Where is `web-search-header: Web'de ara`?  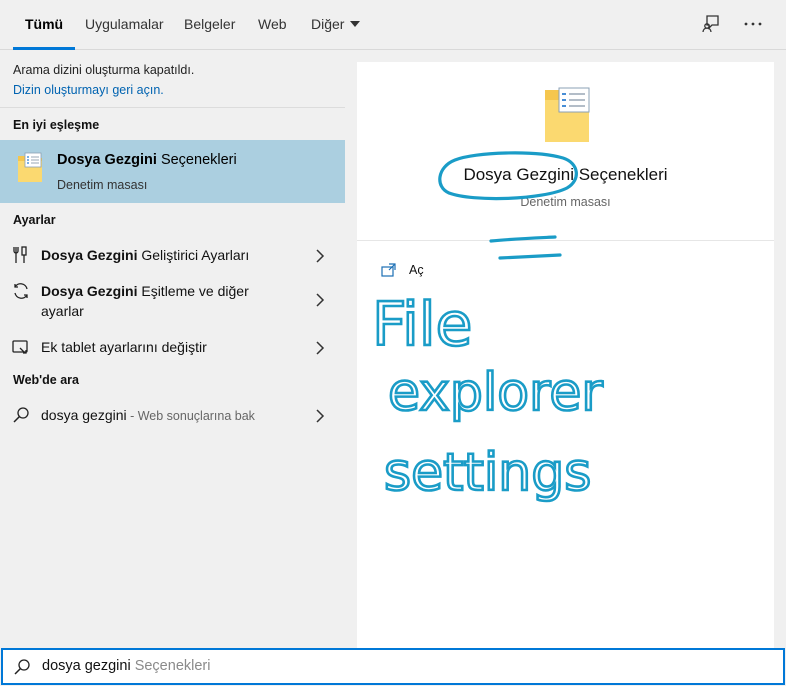
web-search-header: Web'de ara is located at coordinates (46, 380).